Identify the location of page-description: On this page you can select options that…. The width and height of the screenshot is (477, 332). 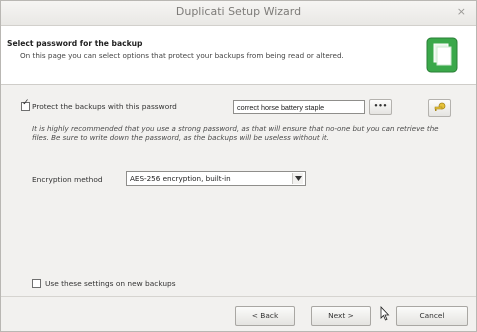
(182, 55).